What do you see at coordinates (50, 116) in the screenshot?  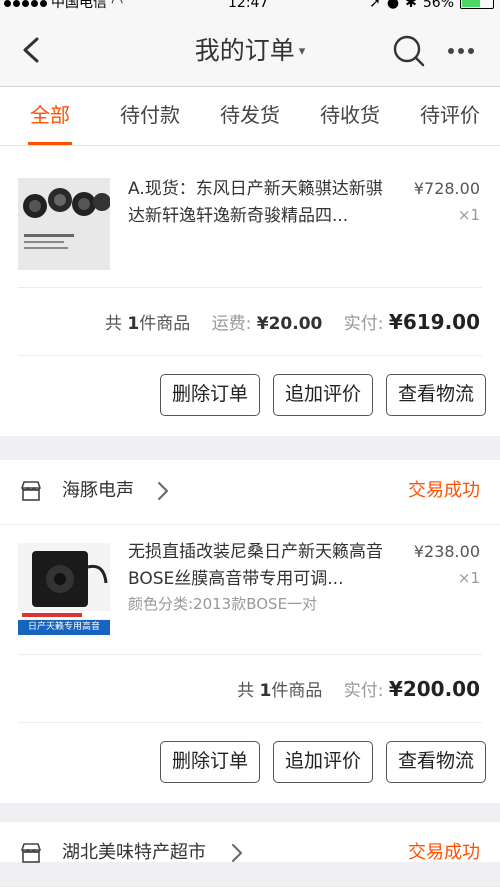 I see `tab-all: 全部` at bounding box center [50, 116].